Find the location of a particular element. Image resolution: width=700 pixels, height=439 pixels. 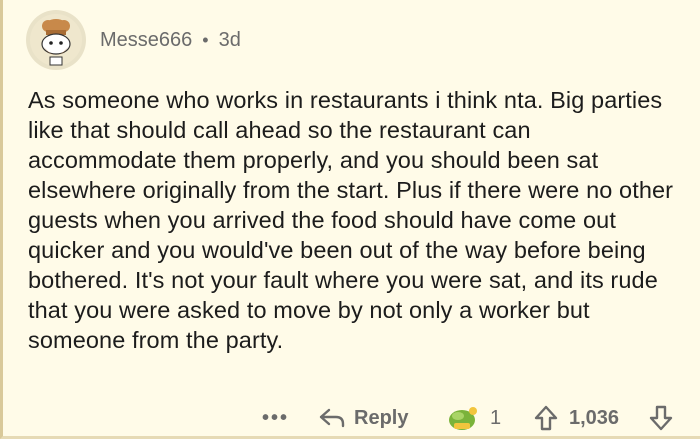

upvote-button is located at coordinates (546, 418).